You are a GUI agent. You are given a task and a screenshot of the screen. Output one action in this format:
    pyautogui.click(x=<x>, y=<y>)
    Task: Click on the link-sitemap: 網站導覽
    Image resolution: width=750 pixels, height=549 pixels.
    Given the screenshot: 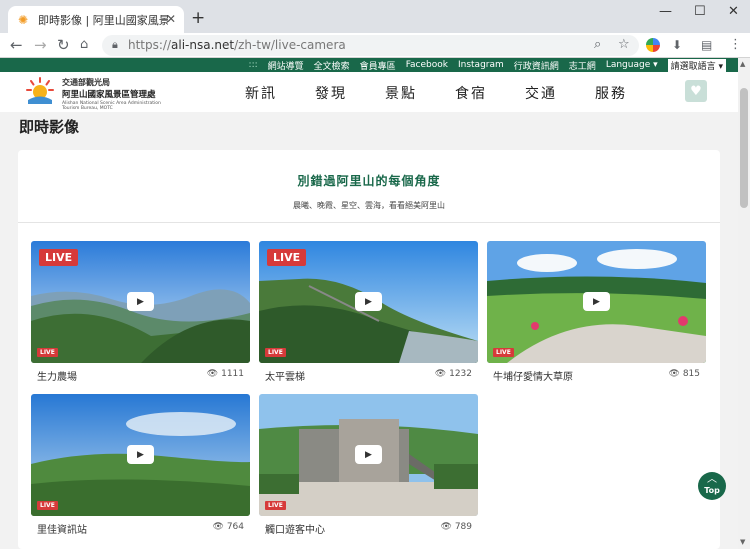 What is the action you would take?
    pyautogui.click(x=286, y=65)
    